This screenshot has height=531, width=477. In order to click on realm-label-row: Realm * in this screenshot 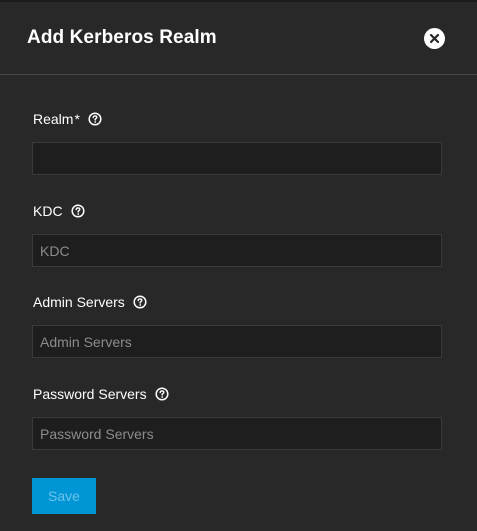, I will do `click(67, 119)`.